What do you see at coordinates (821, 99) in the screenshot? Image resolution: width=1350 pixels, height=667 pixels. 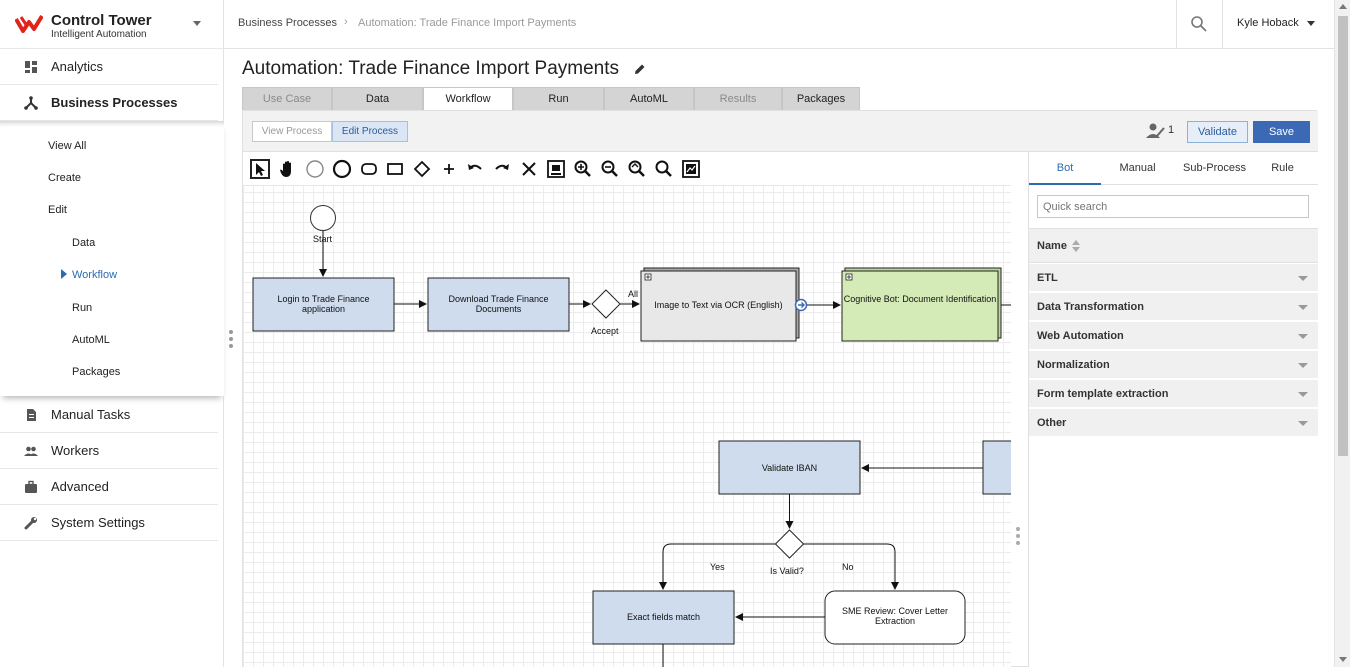 I see `tab-packages: Packages` at bounding box center [821, 99].